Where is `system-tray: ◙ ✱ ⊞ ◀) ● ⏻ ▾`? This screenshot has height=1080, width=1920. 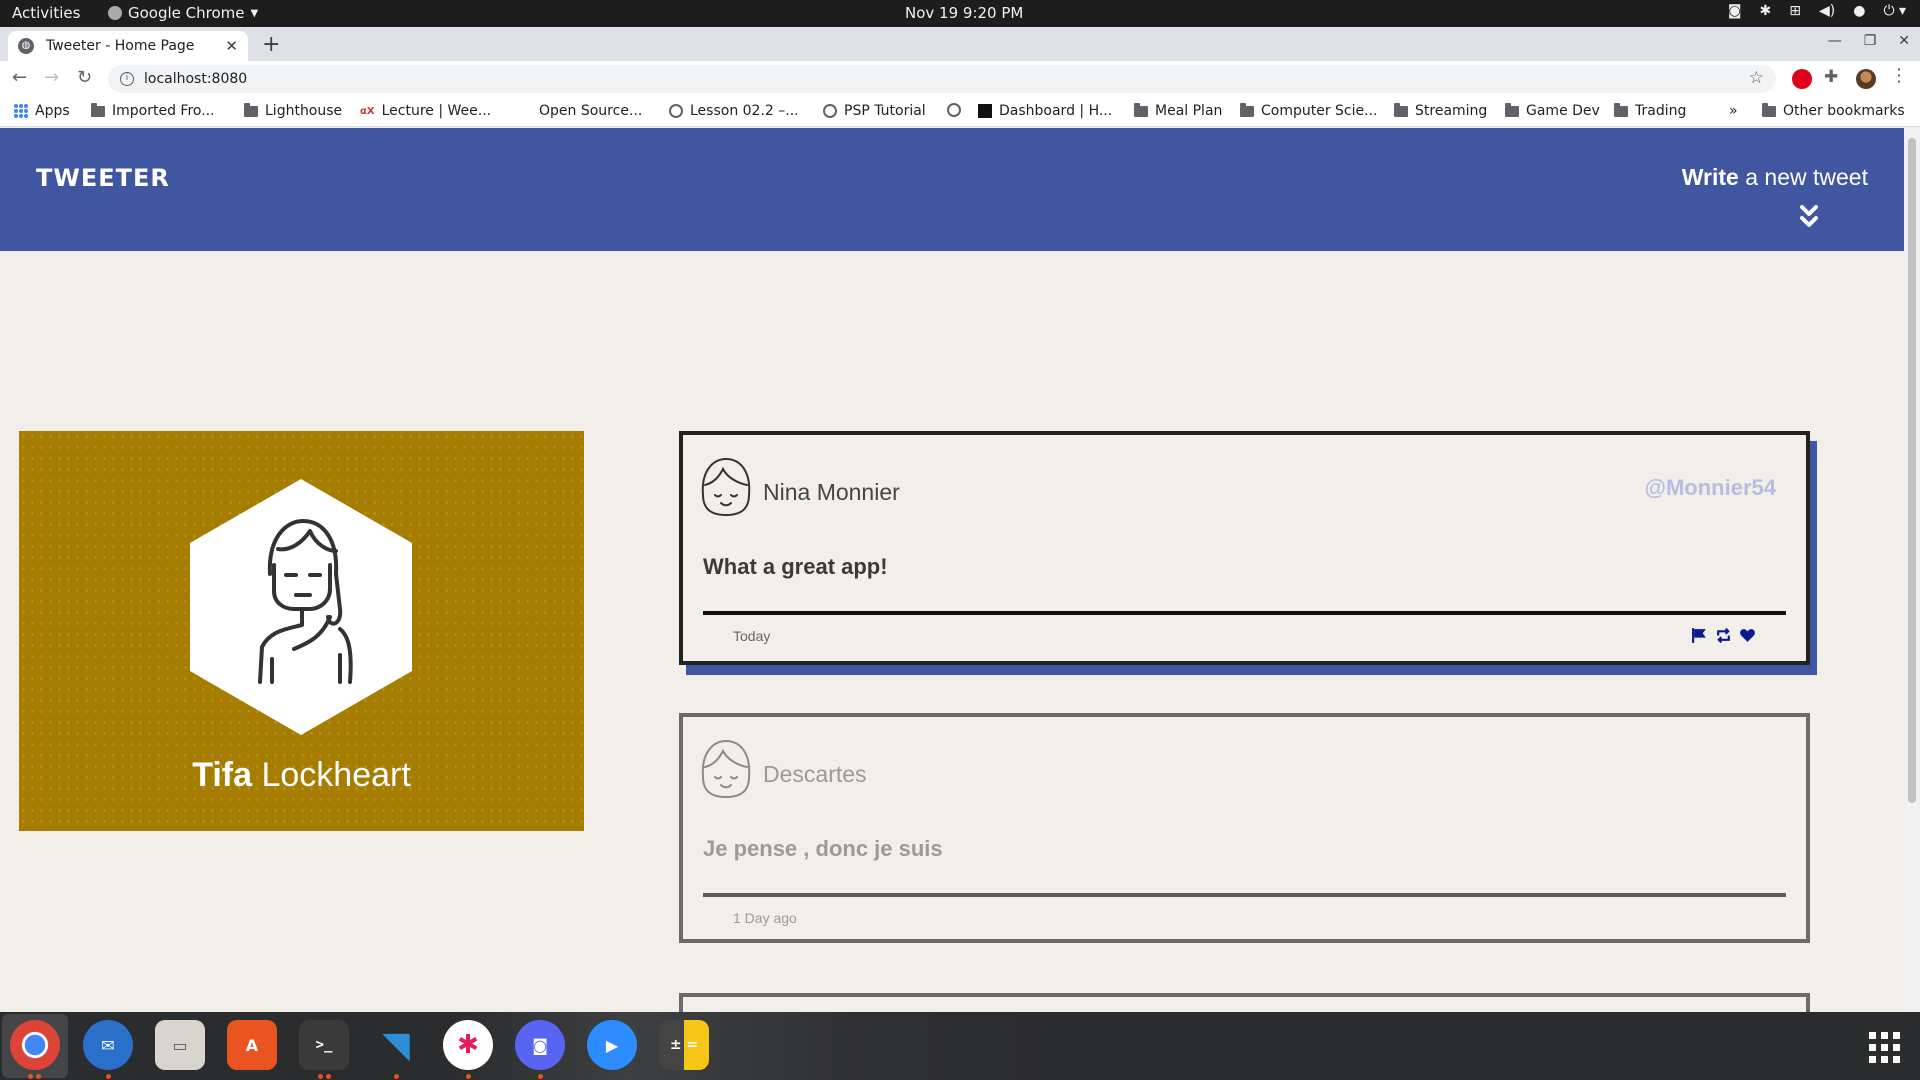 system-tray: ◙ ✱ ⊞ ◀) ● ⏻ ▾ is located at coordinates (1817, 11).